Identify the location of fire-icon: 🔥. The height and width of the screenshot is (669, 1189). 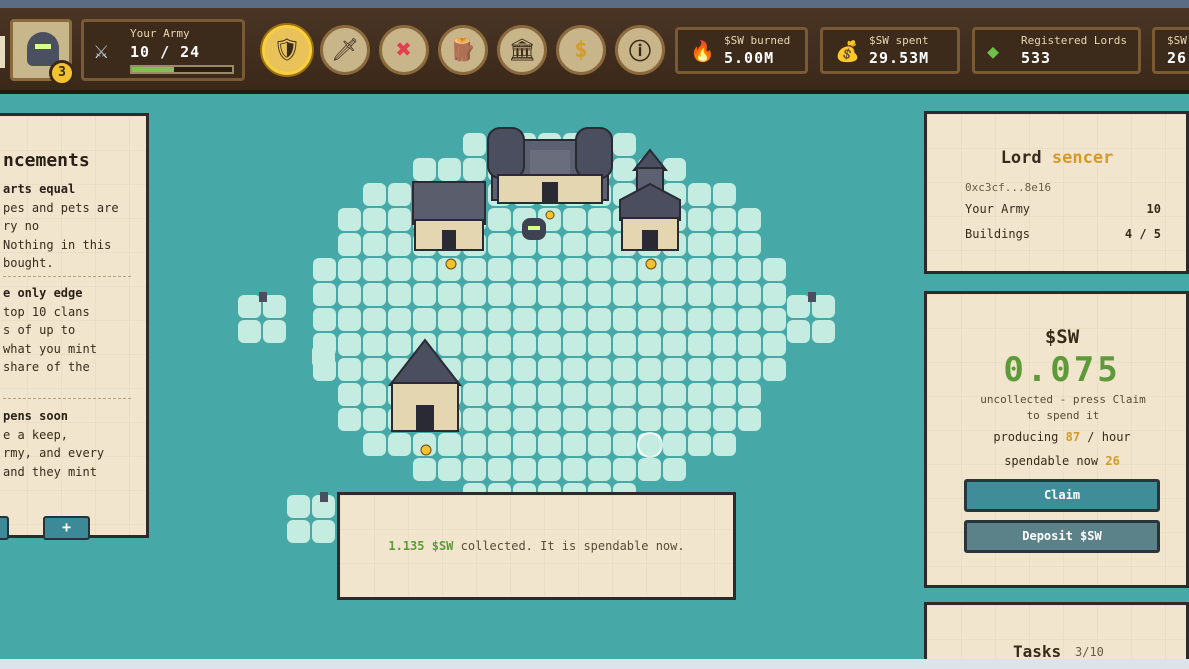
(702, 51).